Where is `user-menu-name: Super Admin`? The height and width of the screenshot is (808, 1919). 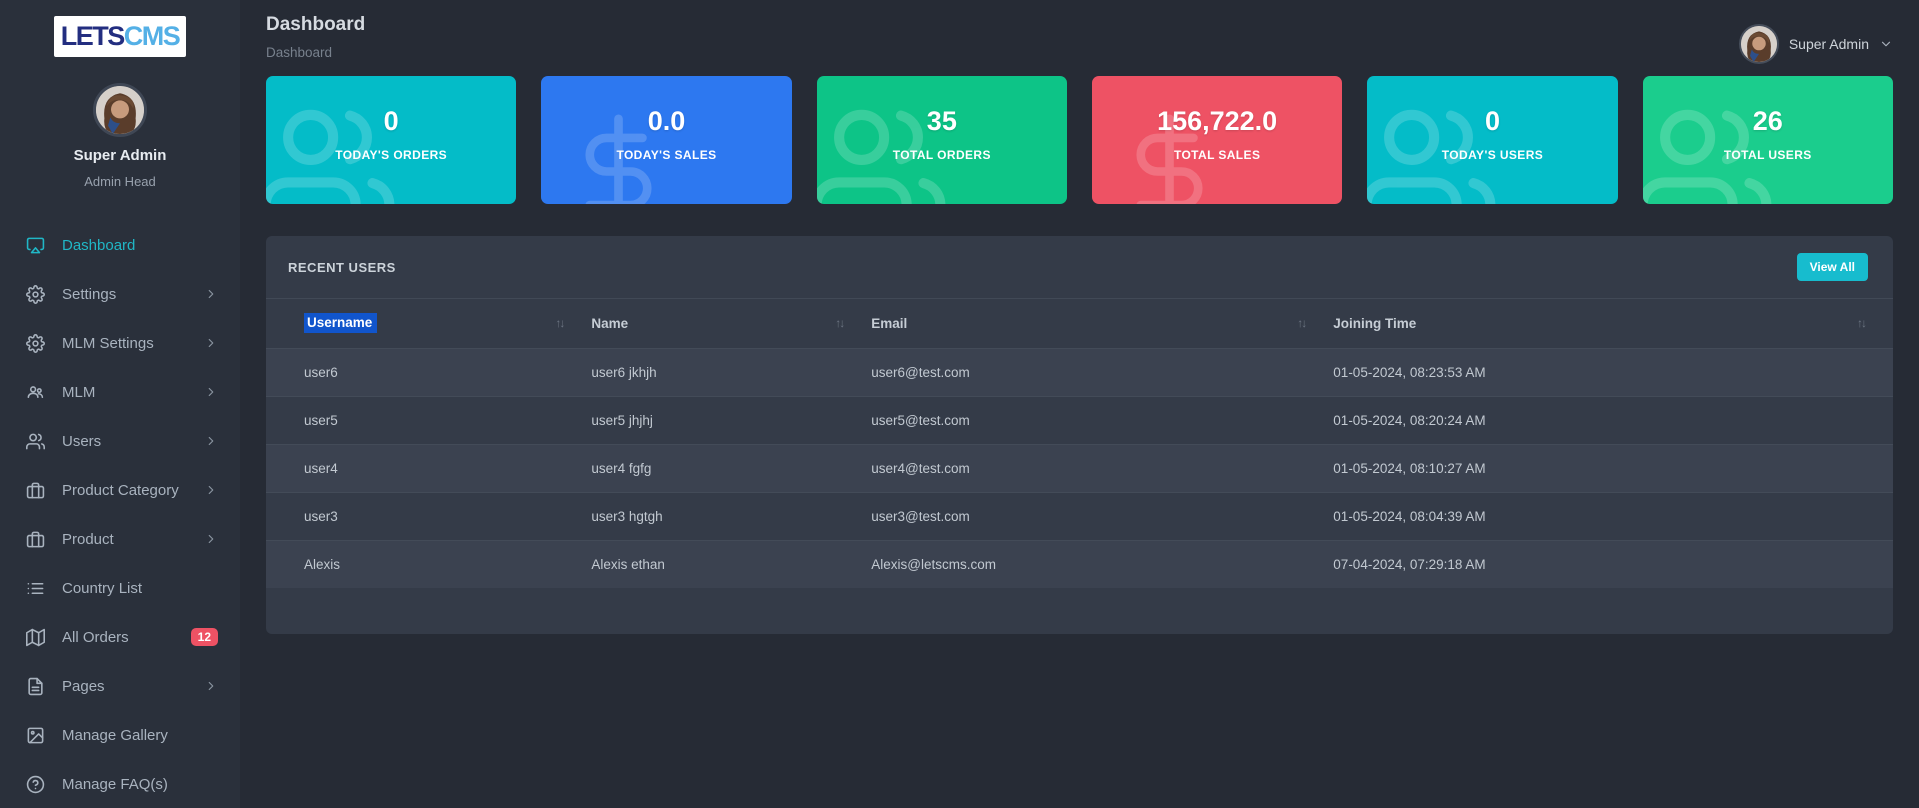
user-menu-name: Super Admin is located at coordinates (1828, 44).